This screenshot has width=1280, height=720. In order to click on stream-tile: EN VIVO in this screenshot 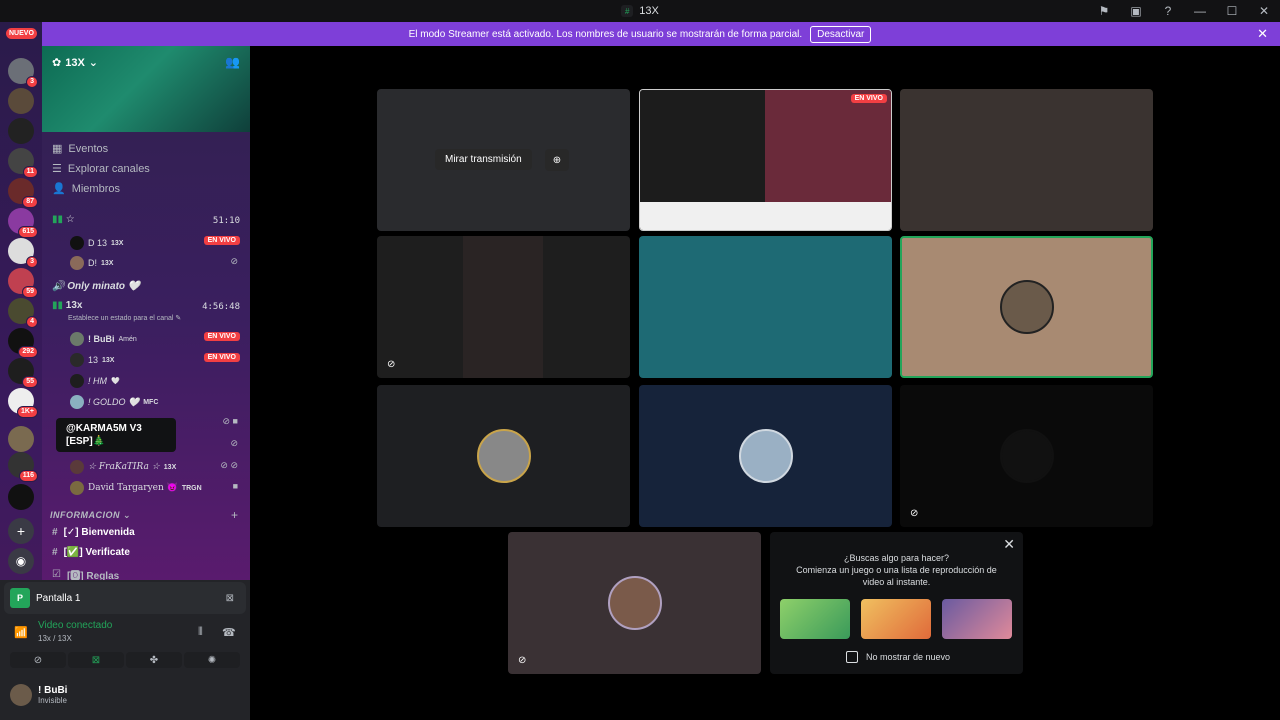, I will do `click(765, 160)`.